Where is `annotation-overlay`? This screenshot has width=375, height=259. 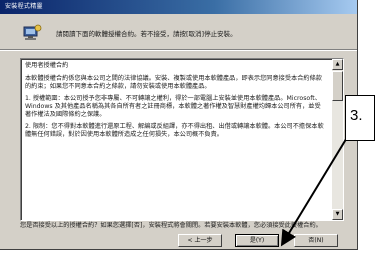 annotation-overlay is located at coordinates (316, 188).